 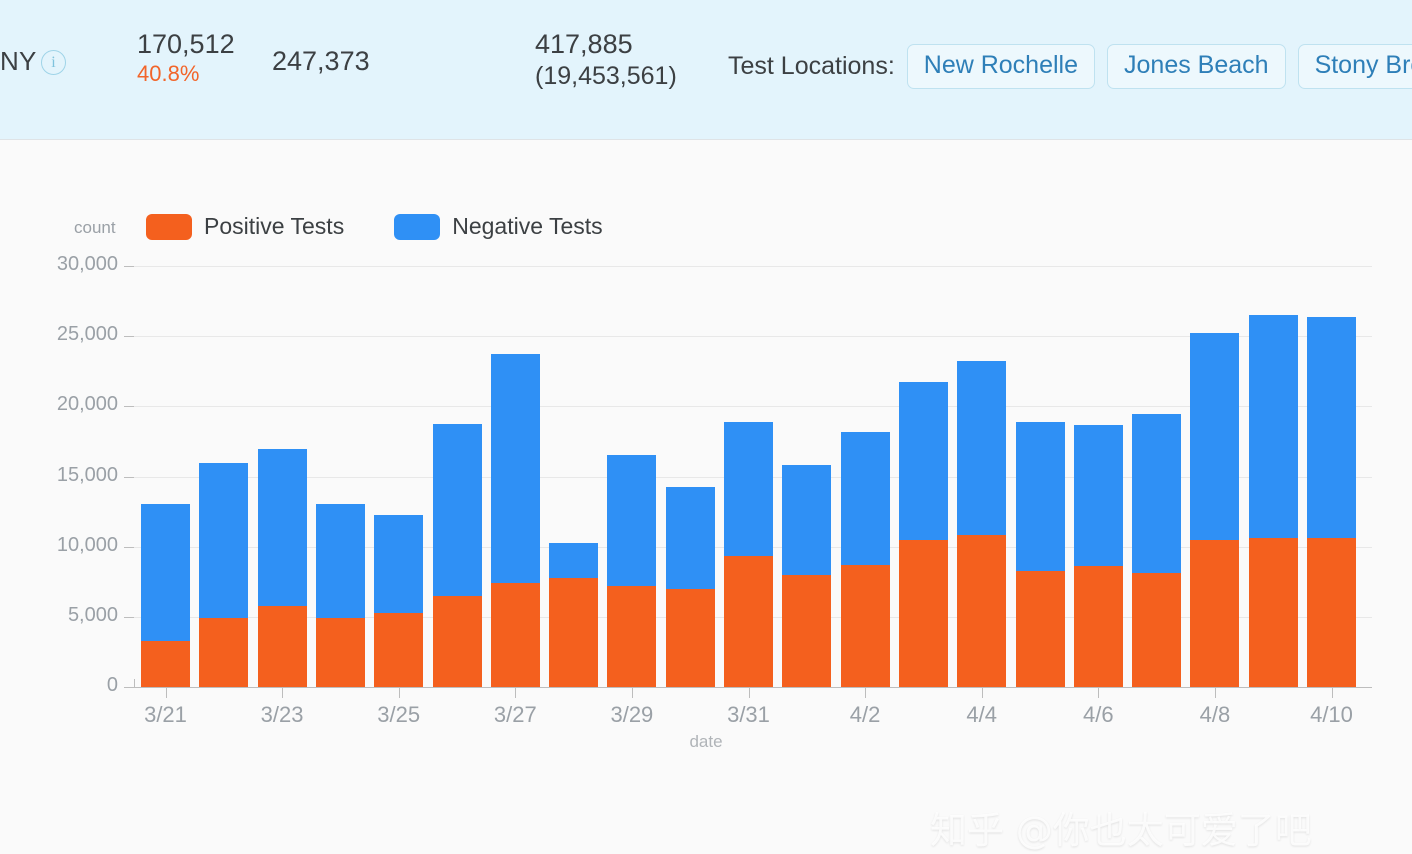 I want to click on gridline, so click(x=753, y=266).